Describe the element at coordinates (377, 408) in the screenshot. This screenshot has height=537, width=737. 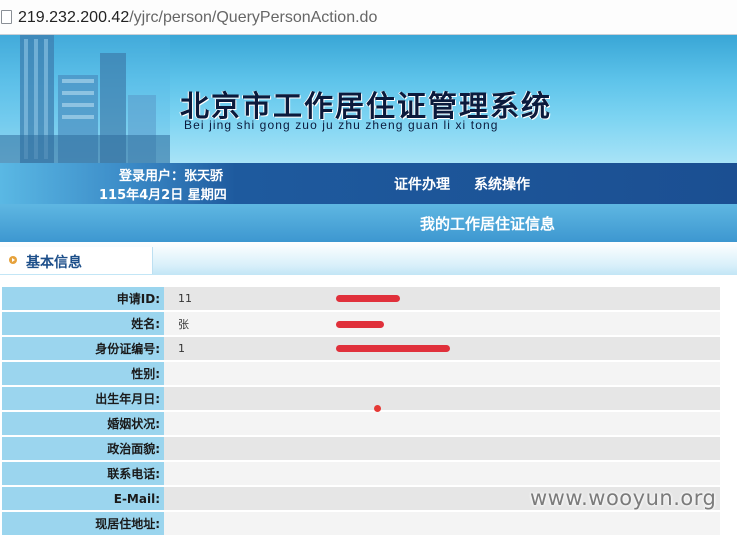
I see `red-dot-marker` at that location.